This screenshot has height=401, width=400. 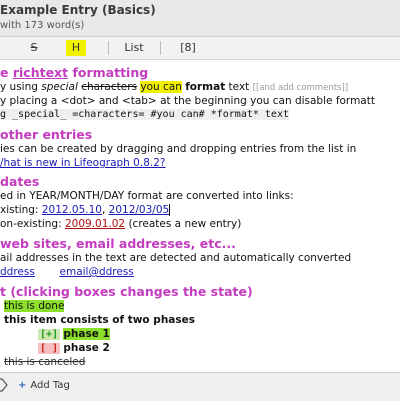 I want to click on text-cursor, so click(x=170, y=210).